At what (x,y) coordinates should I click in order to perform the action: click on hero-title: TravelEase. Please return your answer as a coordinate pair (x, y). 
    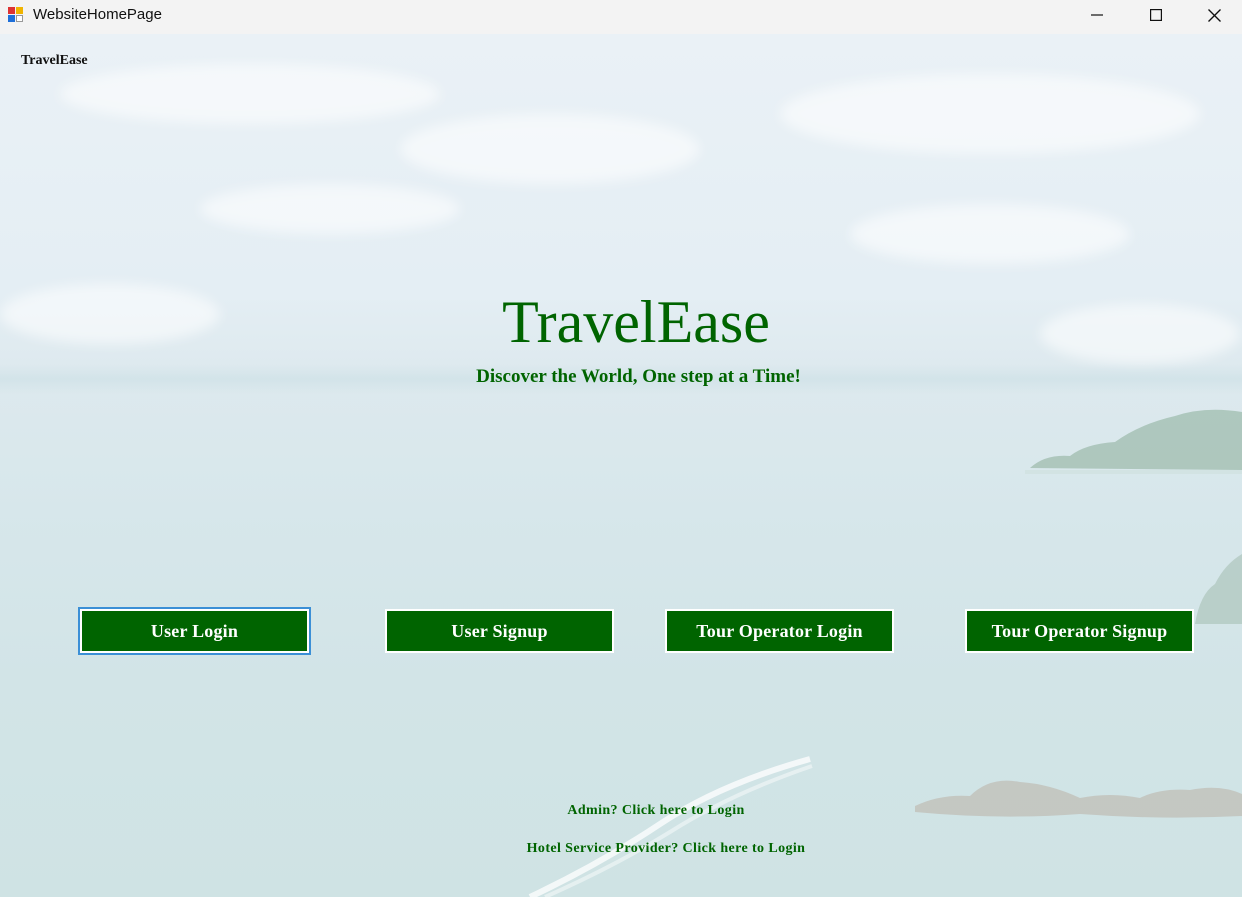
    Looking at the image, I should click on (636, 322).